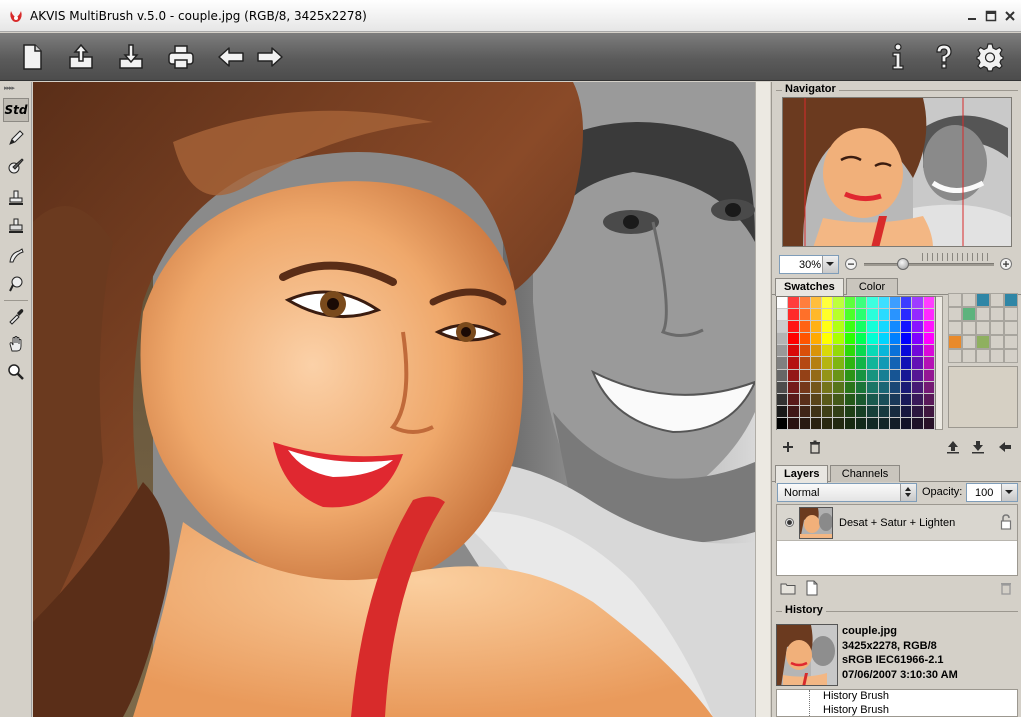 Image resolution: width=1021 pixels, height=717 pixels. I want to click on history-snapshot-thumbnail, so click(807, 655).